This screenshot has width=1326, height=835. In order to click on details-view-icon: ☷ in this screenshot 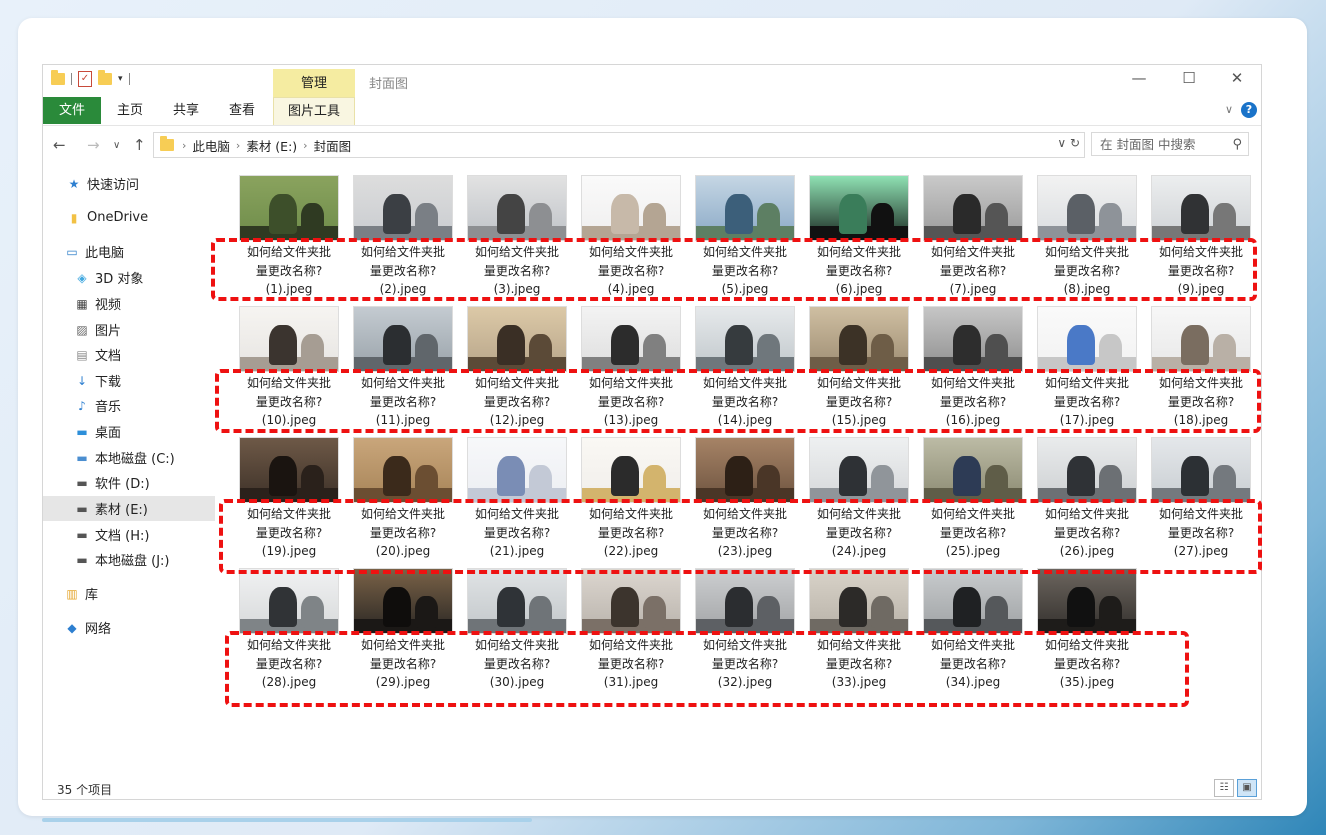, I will do `click(1224, 788)`.